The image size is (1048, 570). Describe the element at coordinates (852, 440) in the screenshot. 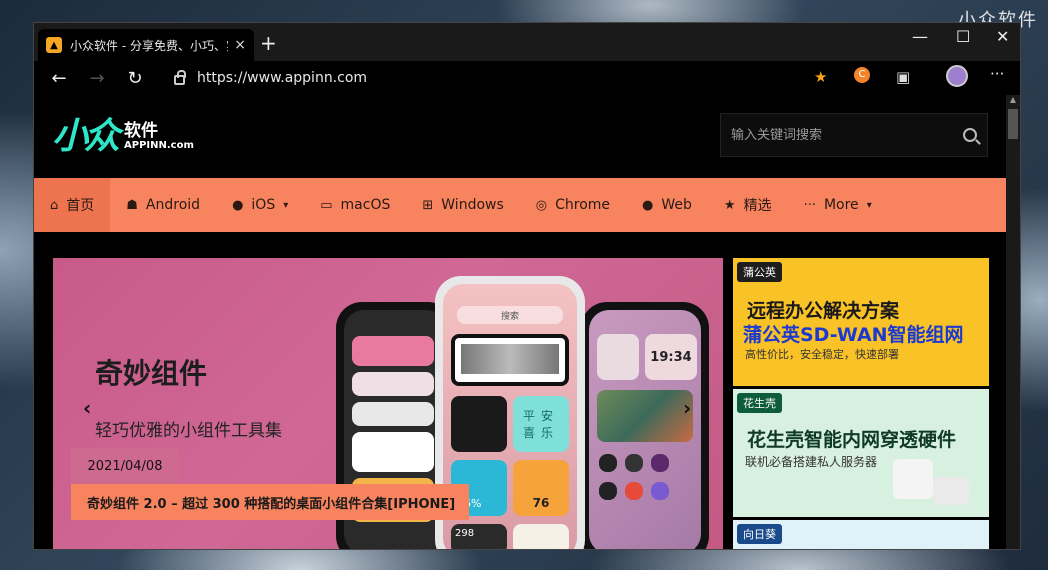

I see `ad-title: 花生壳智能内网穿透硬件` at that location.